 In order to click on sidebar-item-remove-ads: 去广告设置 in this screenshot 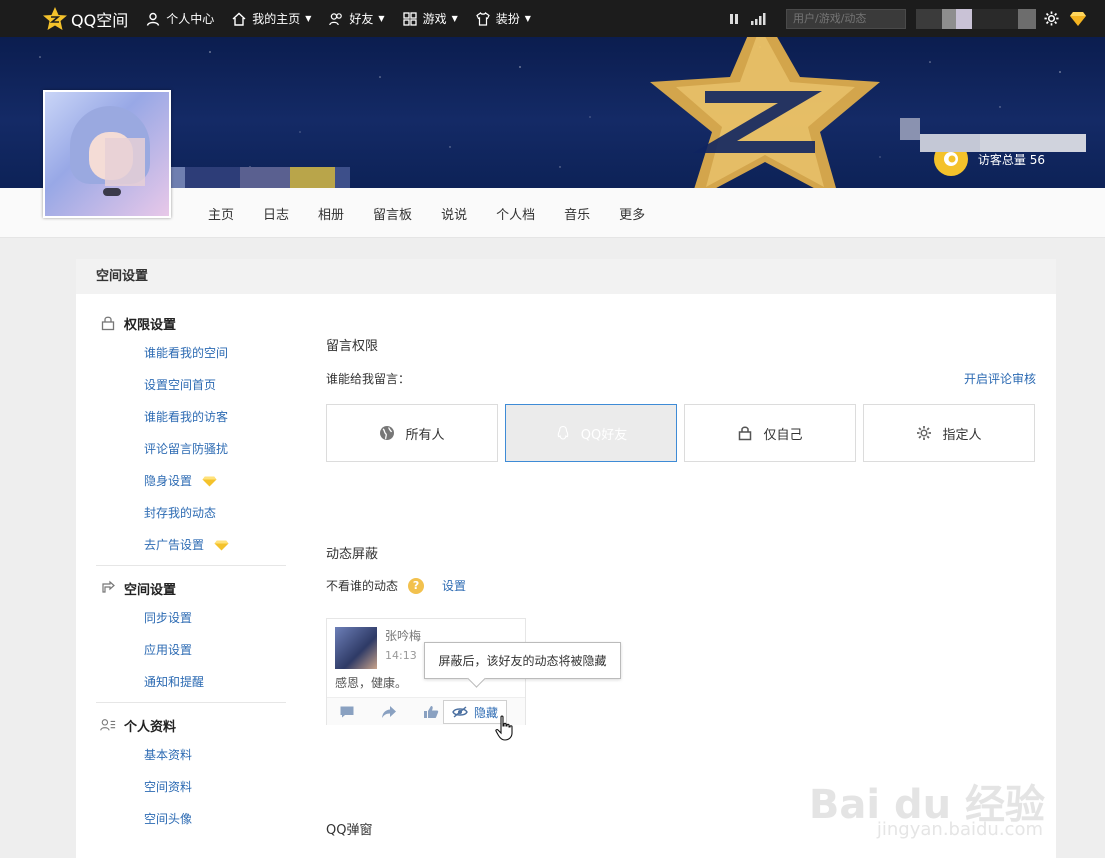, I will do `click(191, 545)`.